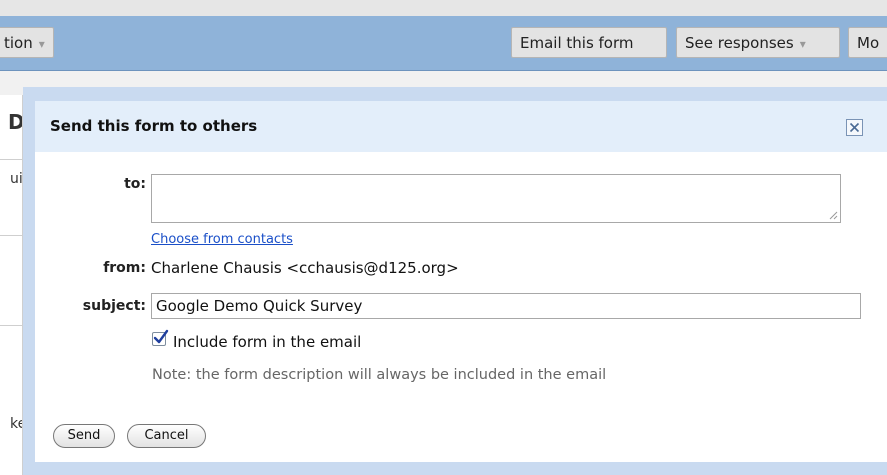 This screenshot has width=887, height=475. I want to click on from-value: Charlene Chausis <cchausis@d125.org>, so click(305, 268).